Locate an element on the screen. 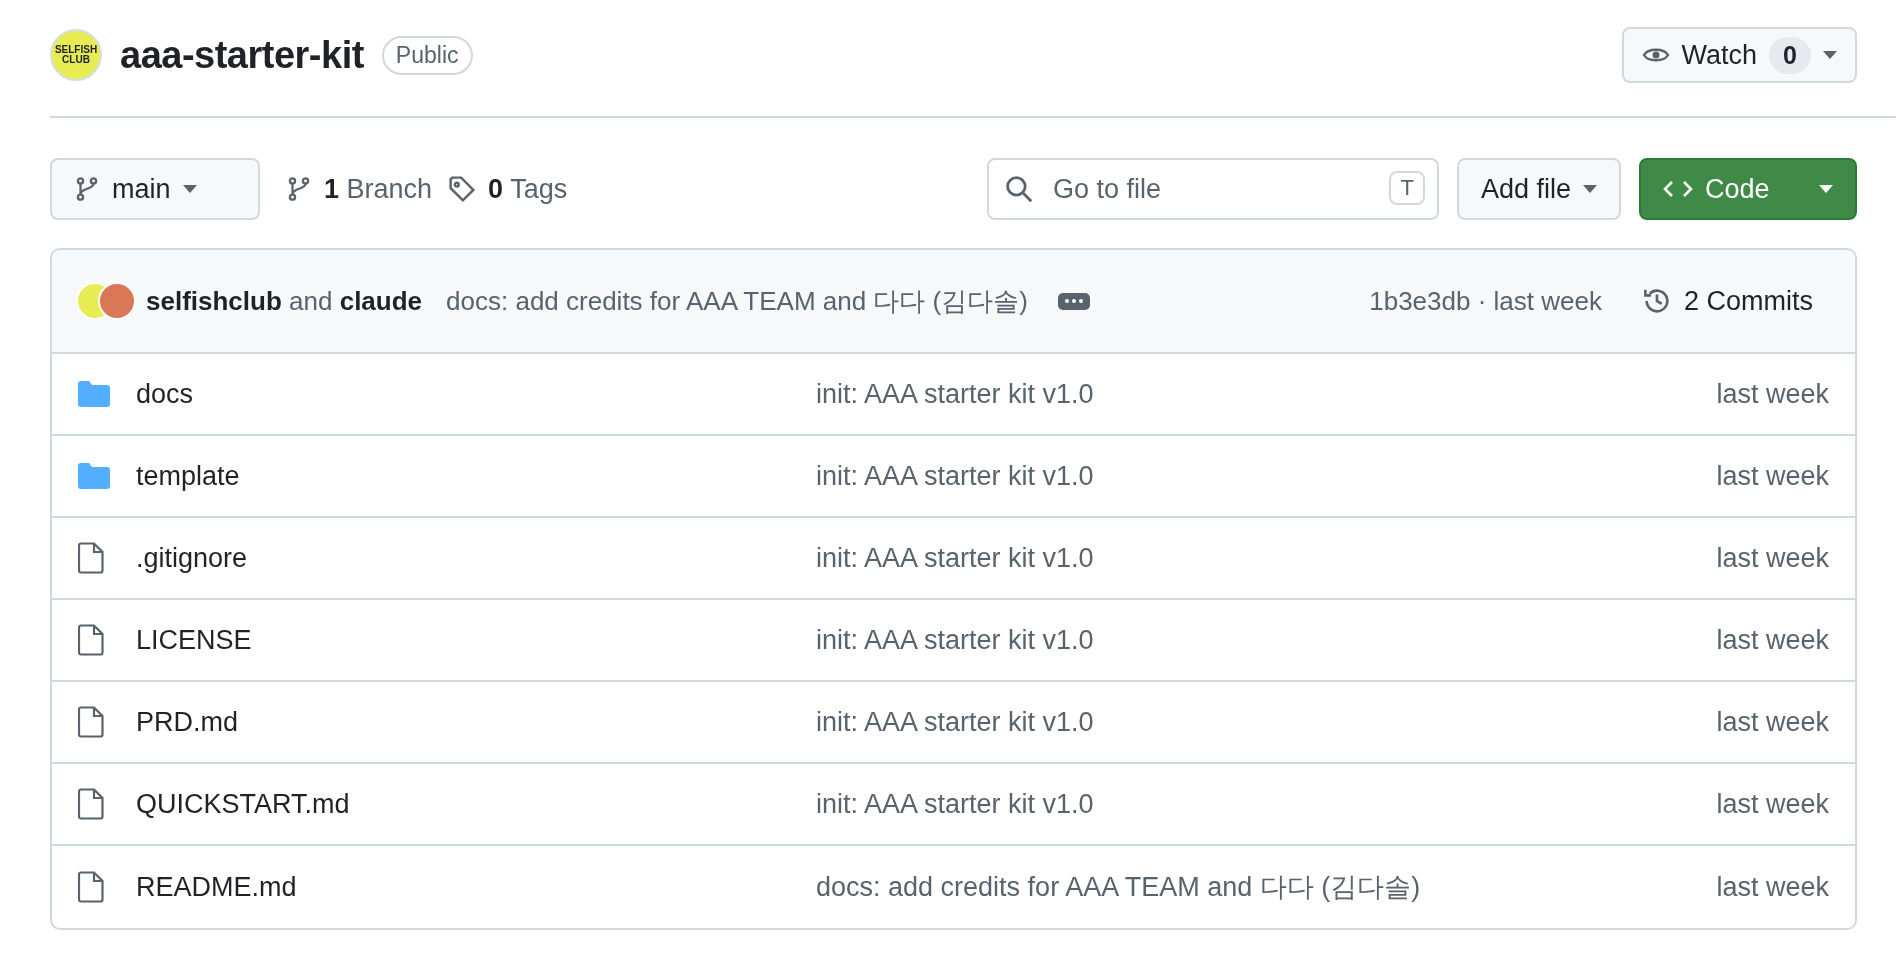 The image size is (1896, 956). file-name: PRD.md is located at coordinates (476, 722).